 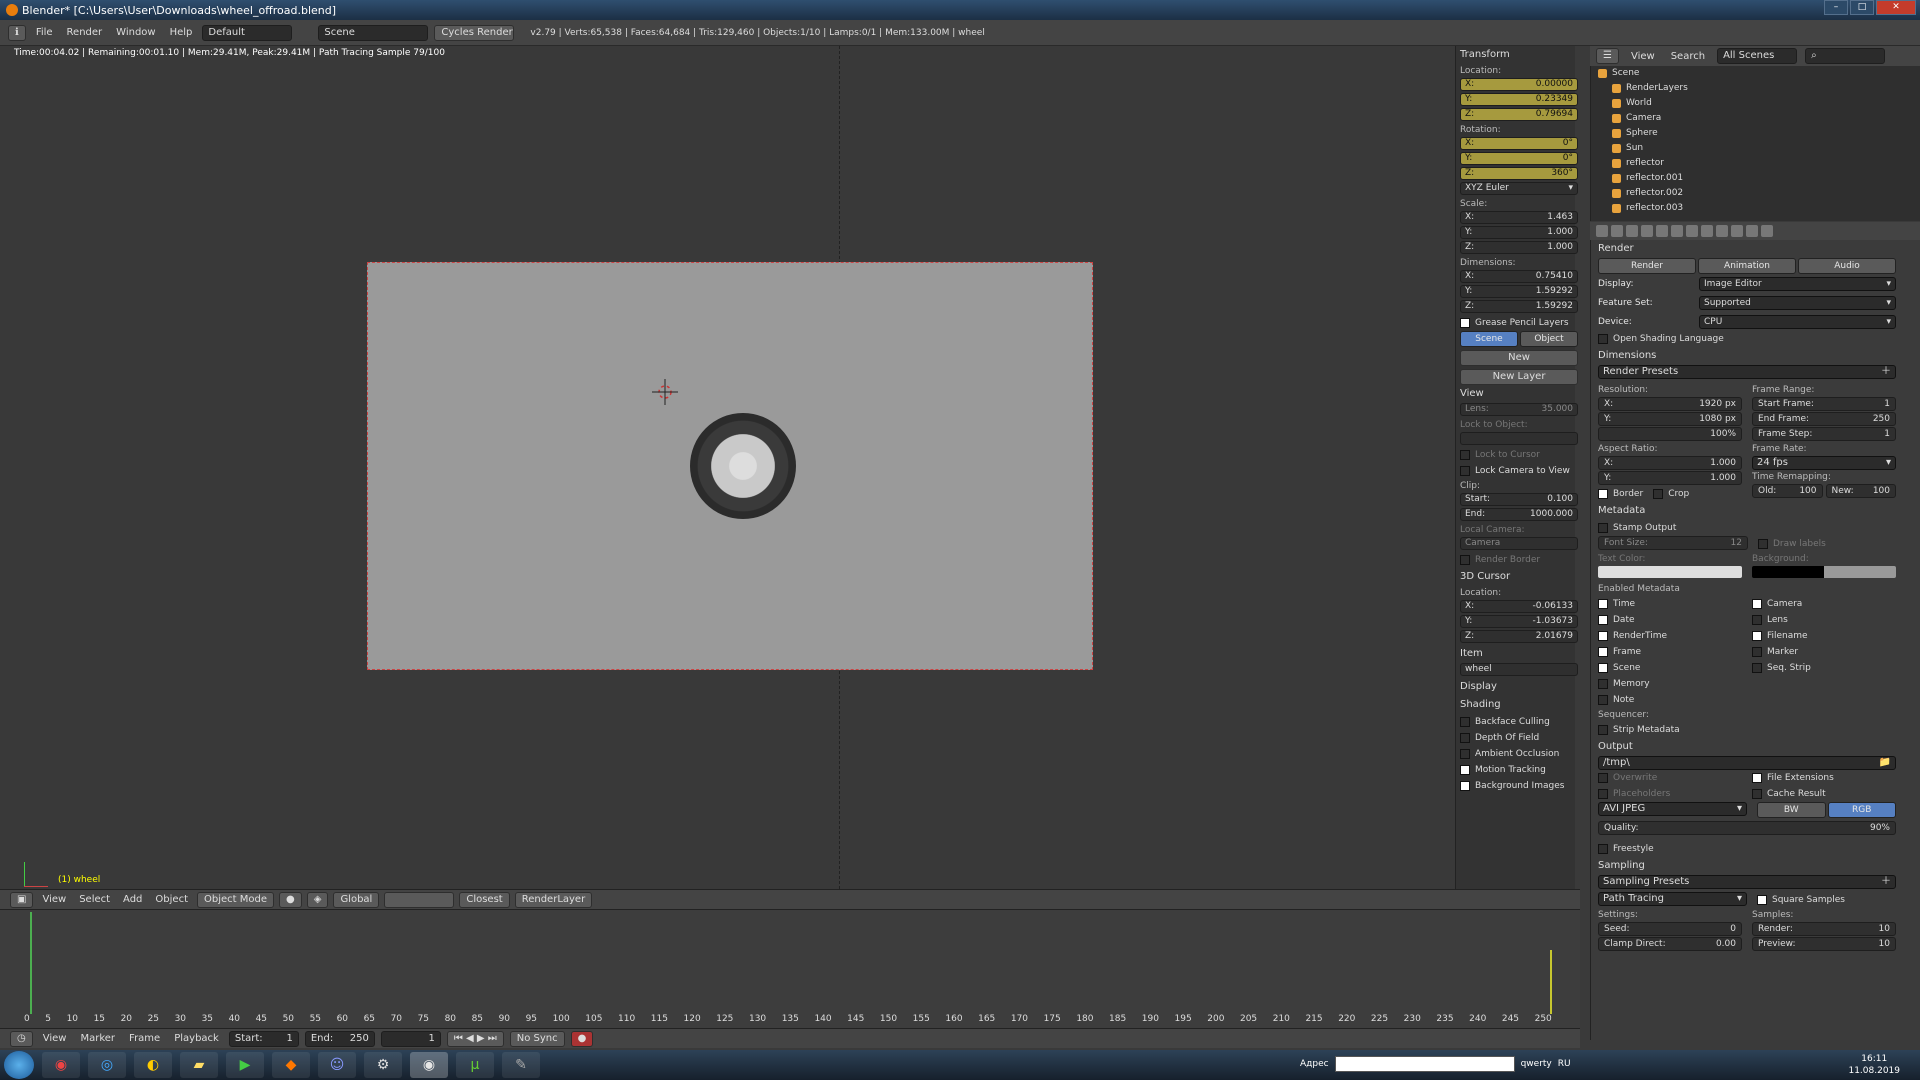 What do you see at coordinates (1519, 306) in the screenshot?
I see `dimension-z-field: Z: 1.59292` at bounding box center [1519, 306].